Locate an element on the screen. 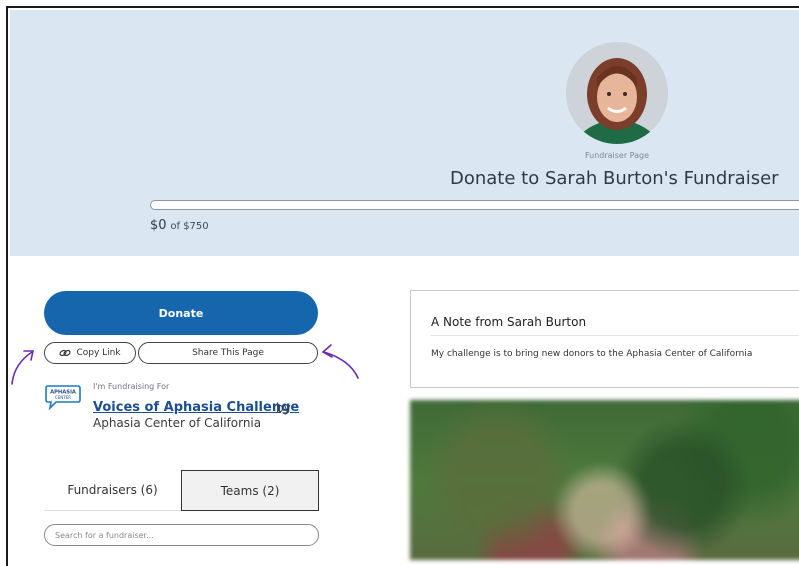 This screenshot has width=799, height=566. tab-fundraisers: Fundraisers (6) is located at coordinates (112, 490).